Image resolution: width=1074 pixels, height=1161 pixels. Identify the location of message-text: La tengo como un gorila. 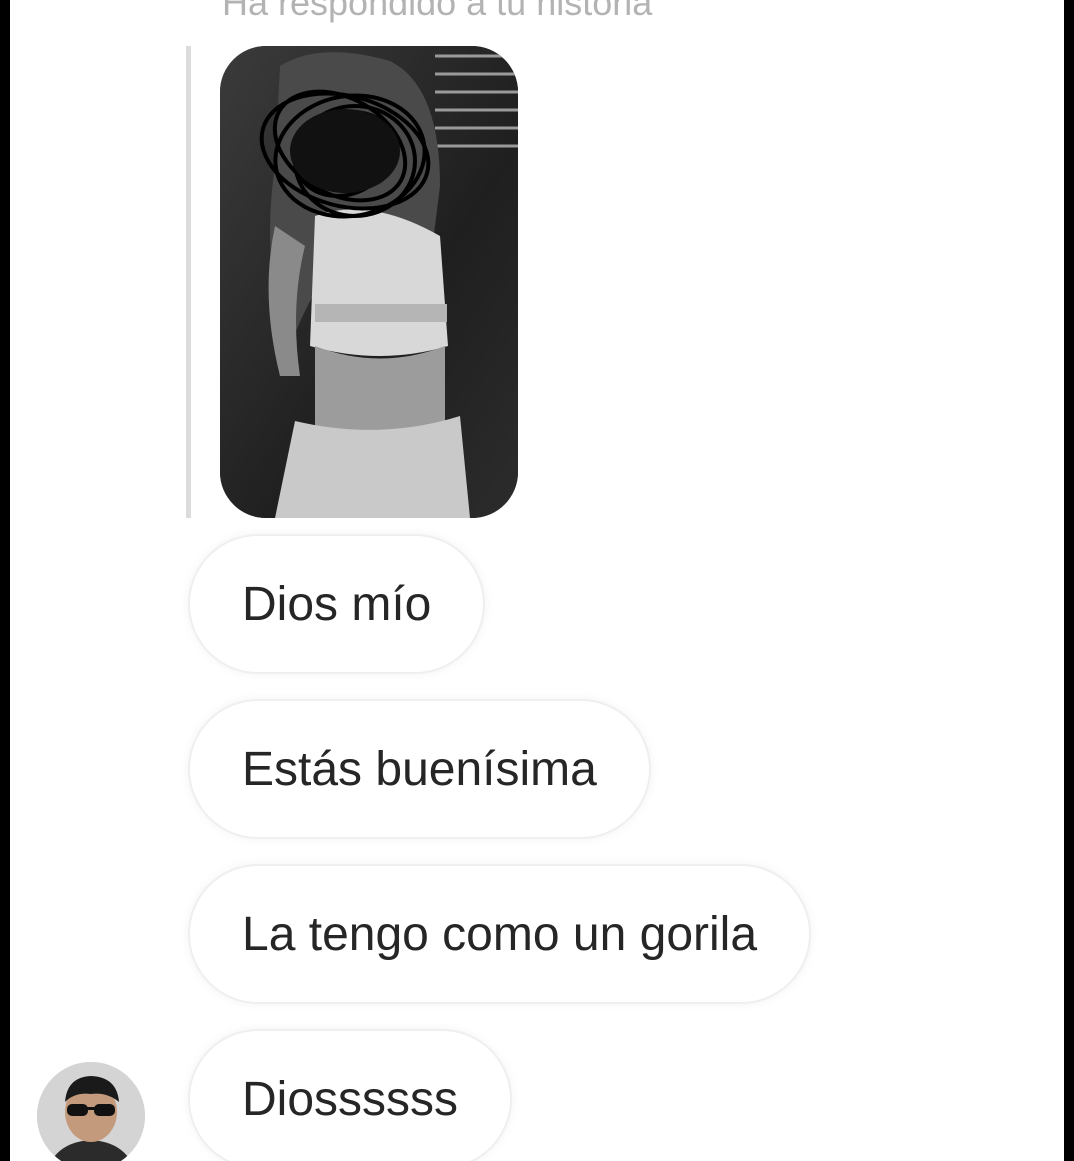
(500, 934).